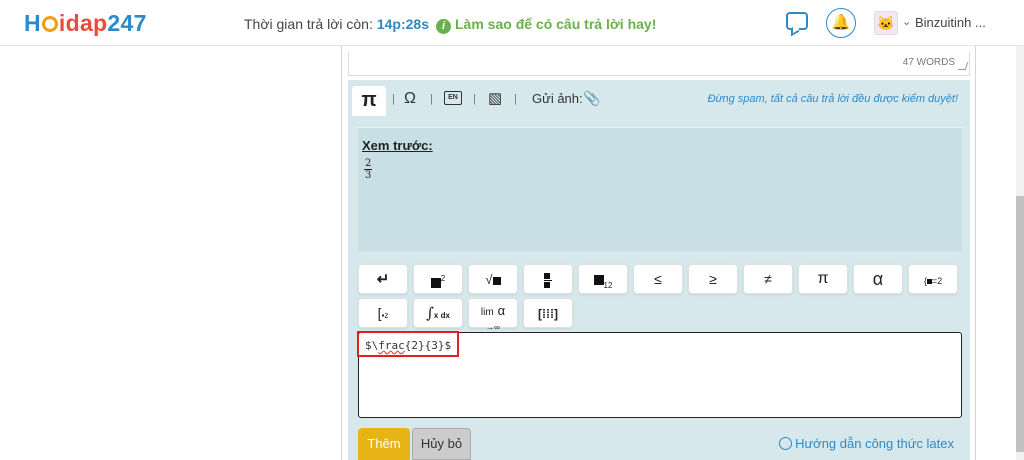  I want to click on logo-letter-h: H, so click(32, 23).